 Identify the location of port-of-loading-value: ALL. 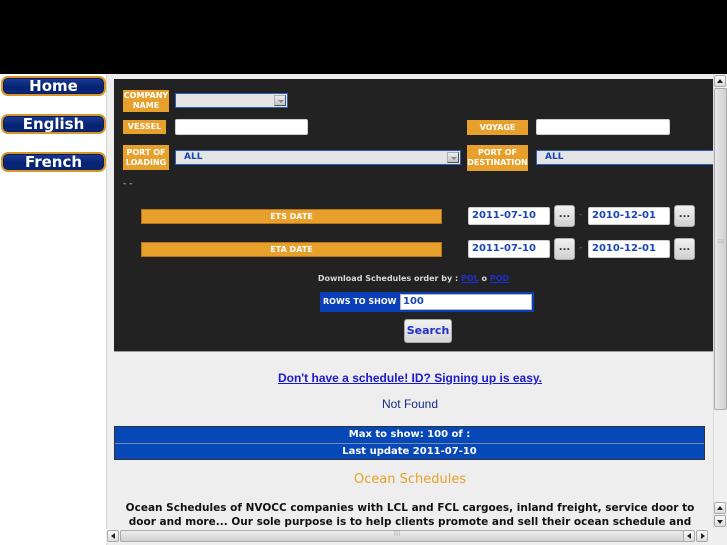
(193, 157).